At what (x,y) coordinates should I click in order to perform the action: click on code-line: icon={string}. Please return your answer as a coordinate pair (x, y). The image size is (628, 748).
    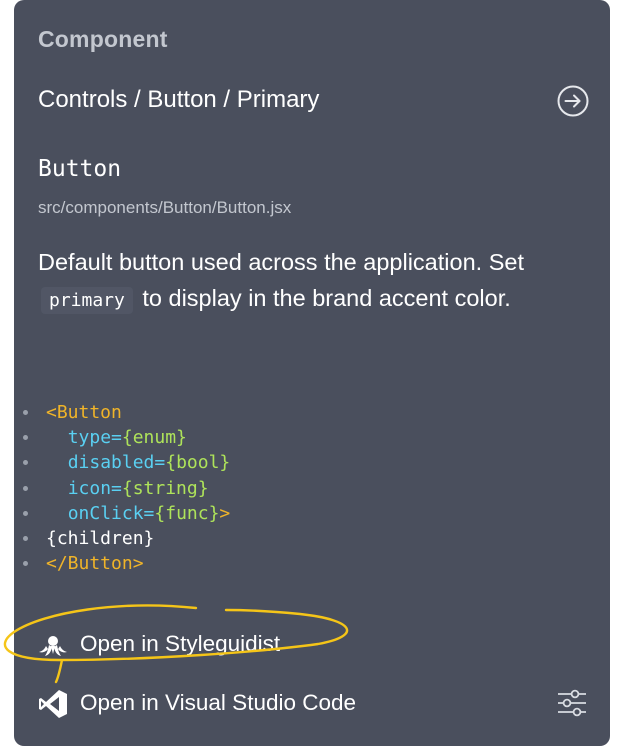
    Looking at the image, I should click on (312, 488).